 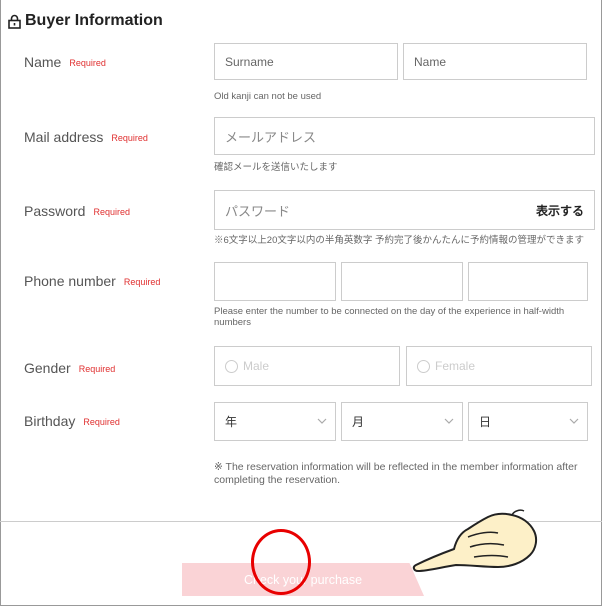 What do you see at coordinates (268, 96) in the screenshot?
I see `name-hint: Old kanji can not be used` at bounding box center [268, 96].